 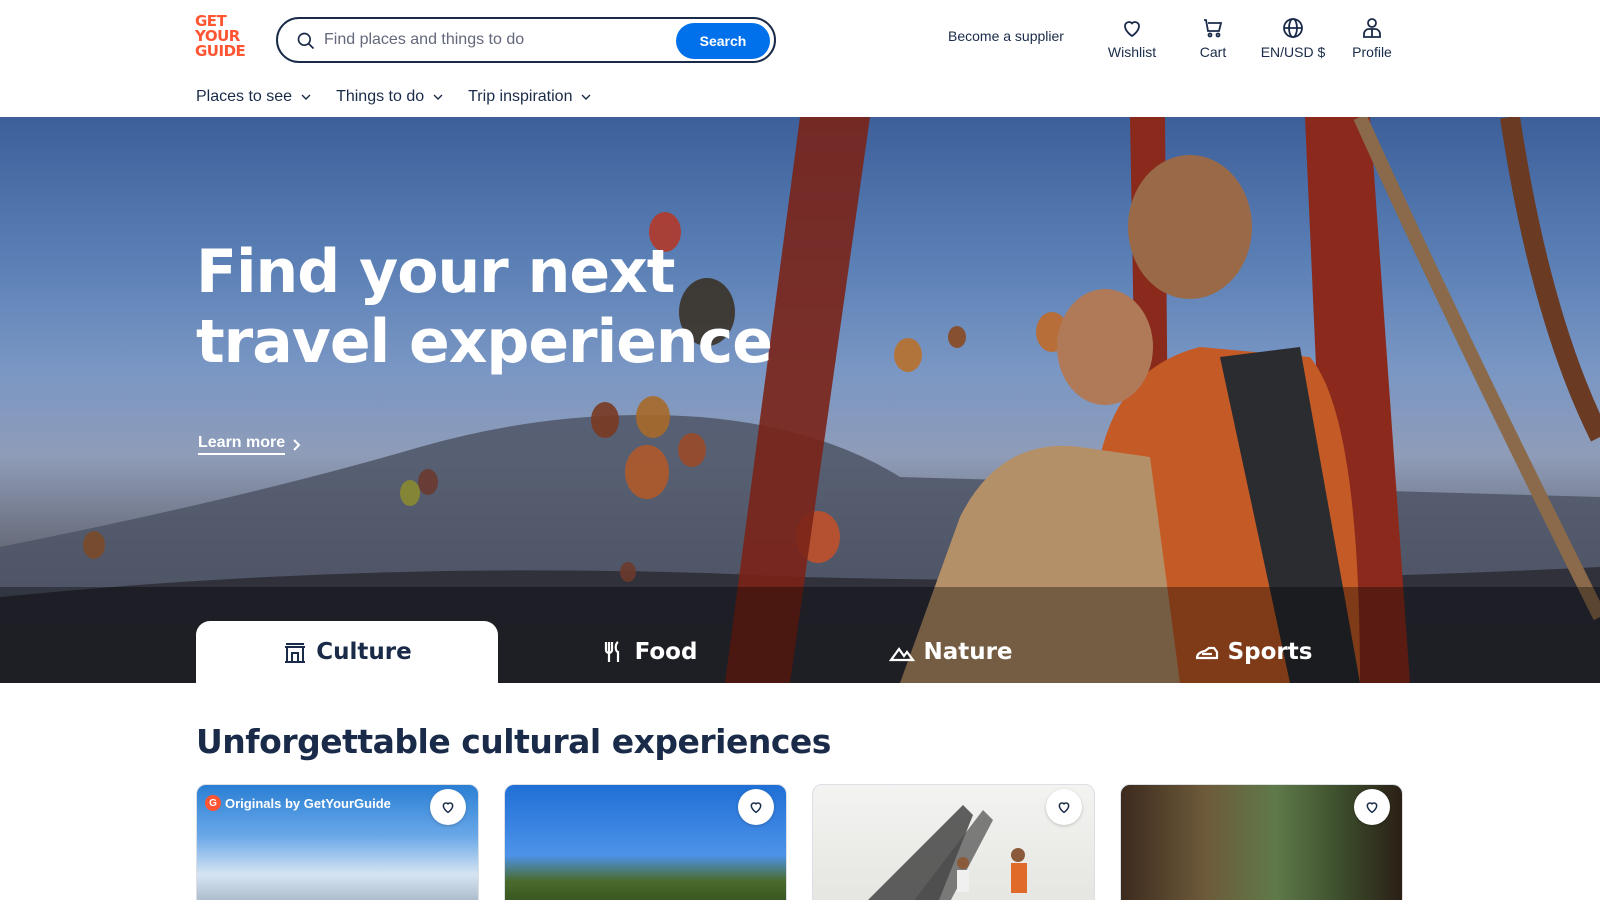 I want to click on chevron-right-icon, so click(x=297, y=444).